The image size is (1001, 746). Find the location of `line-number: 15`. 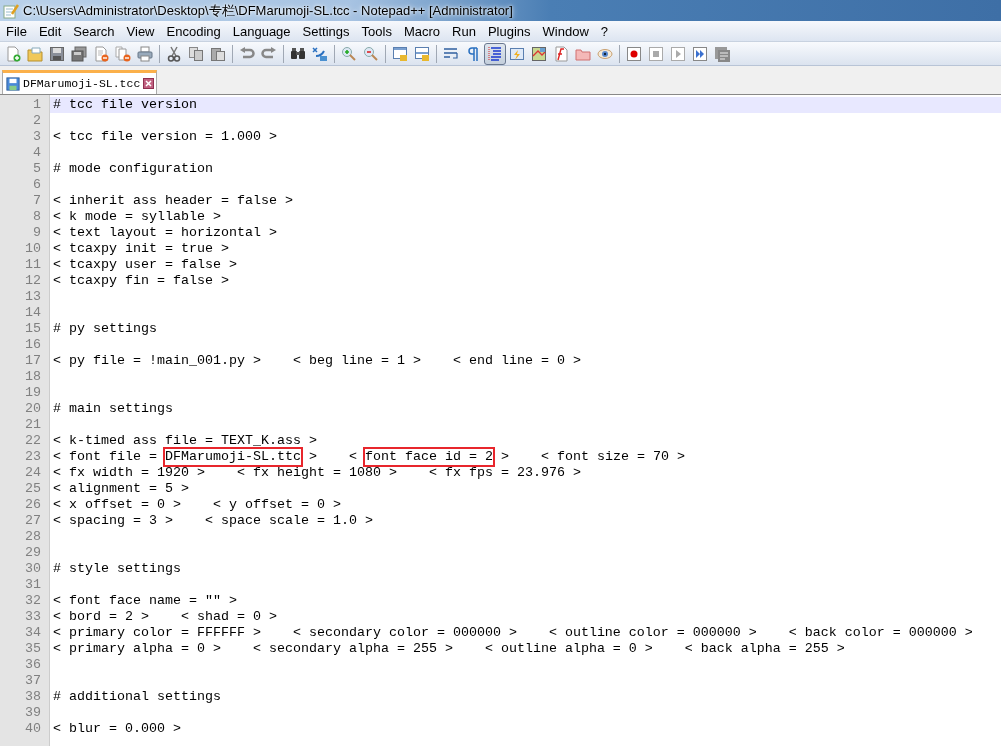

line-number: 15 is located at coordinates (33, 329).